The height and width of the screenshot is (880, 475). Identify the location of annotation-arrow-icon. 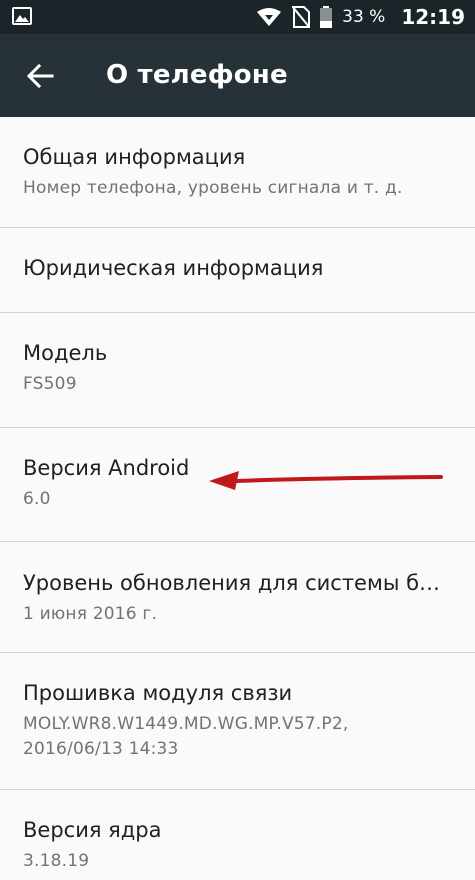
(326, 480).